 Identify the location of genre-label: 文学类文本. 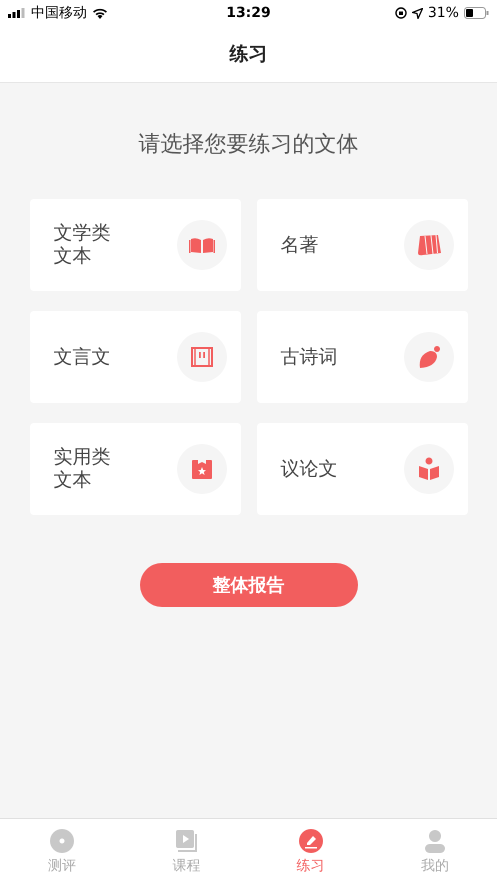
(83, 245).